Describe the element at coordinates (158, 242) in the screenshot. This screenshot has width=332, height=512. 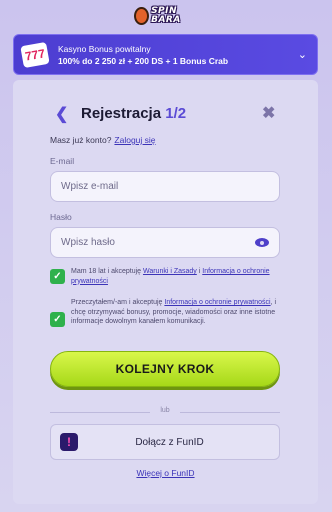
I see `password-field` at that location.